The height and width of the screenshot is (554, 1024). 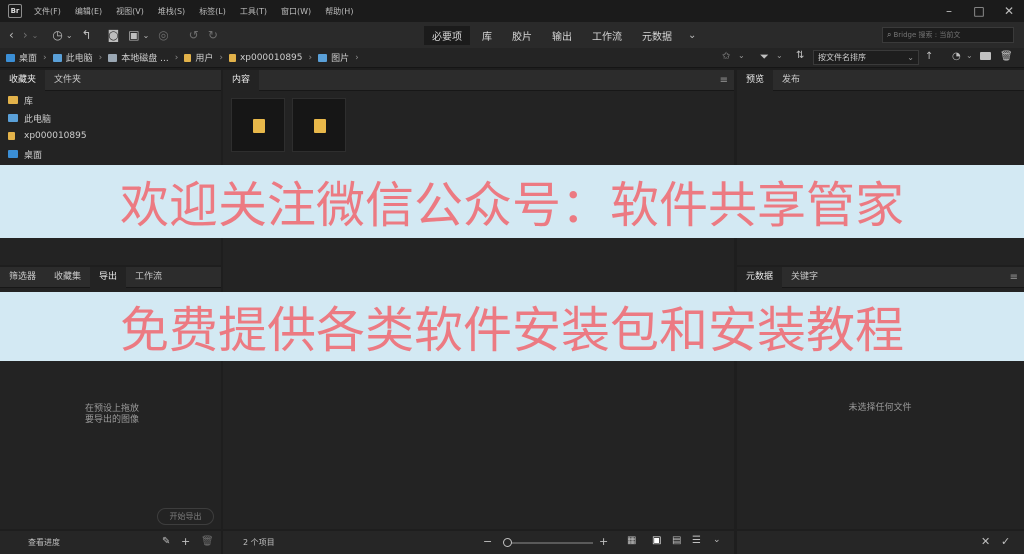 What do you see at coordinates (755, 80) in the screenshot?
I see `tab-preview: 预览` at bounding box center [755, 80].